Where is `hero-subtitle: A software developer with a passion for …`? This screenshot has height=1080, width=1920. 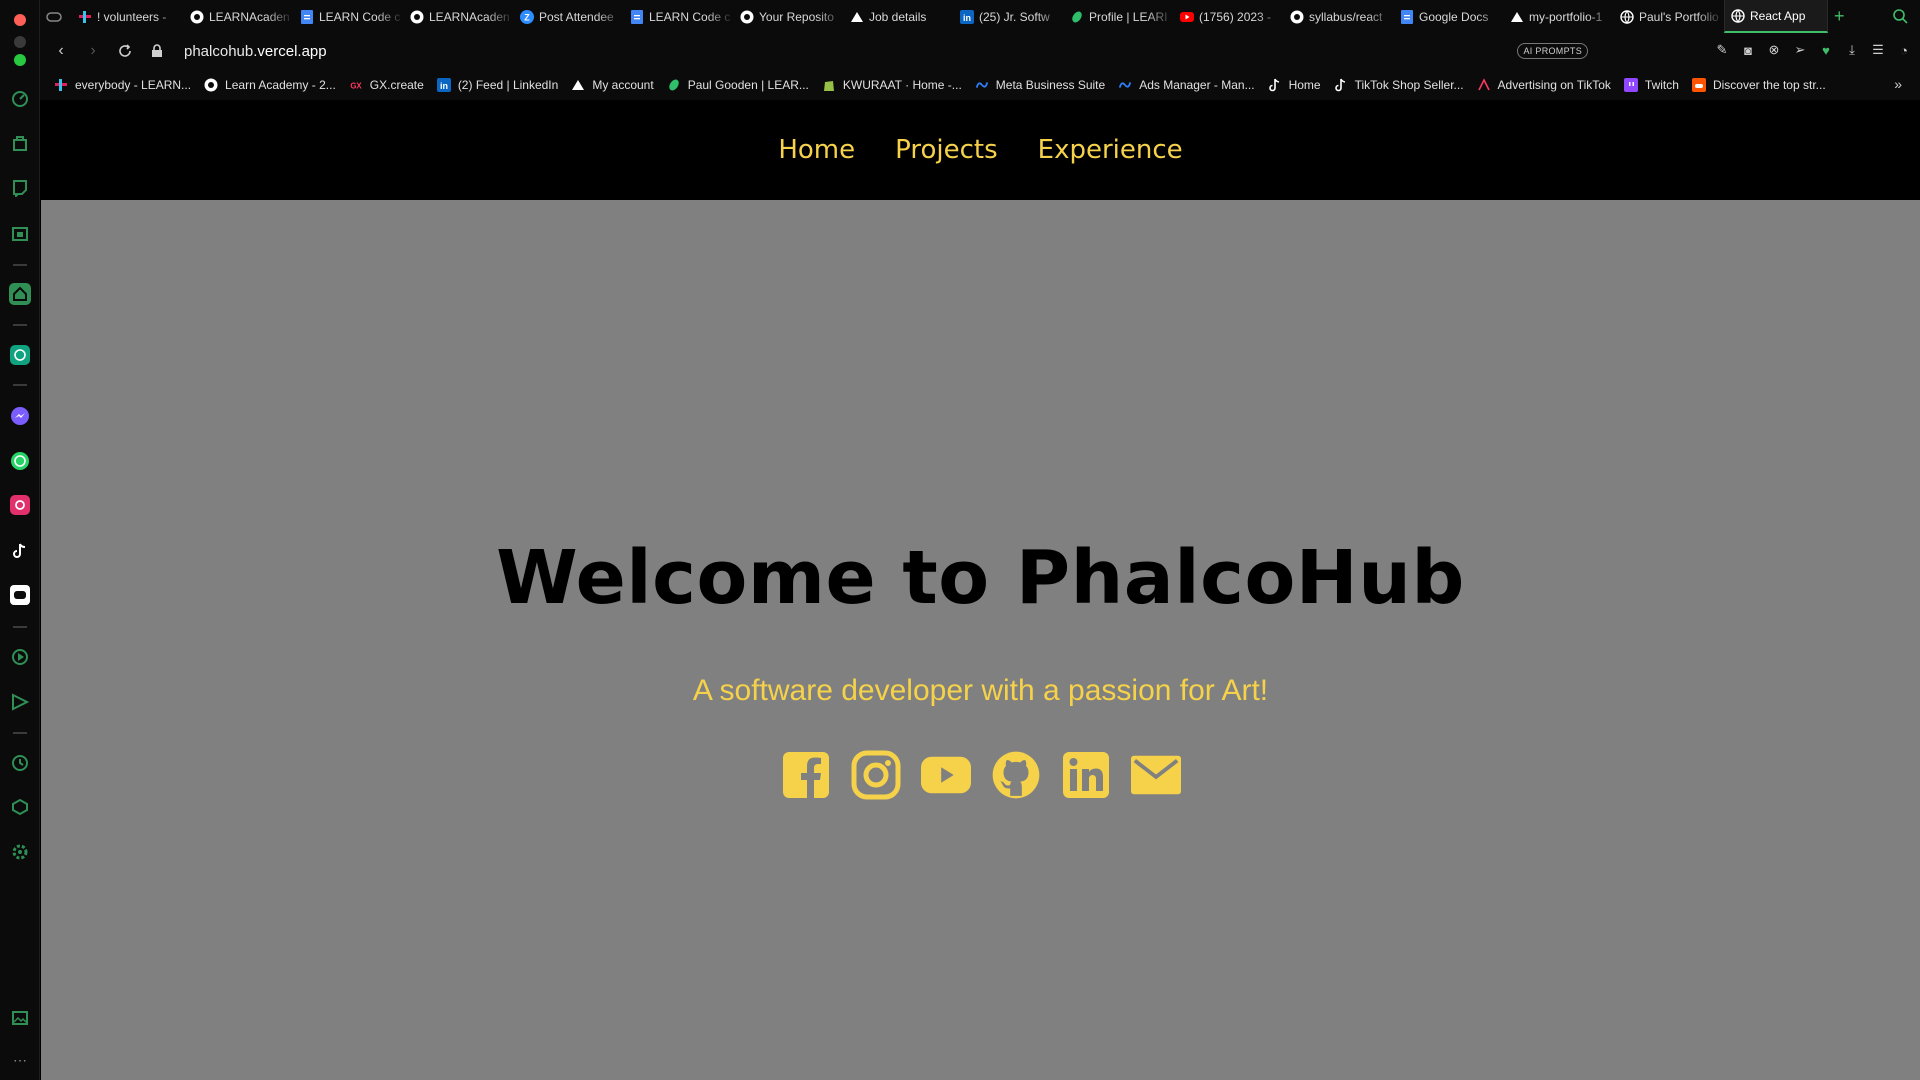 hero-subtitle: A software developer with a passion for … is located at coordinates (980, 690).